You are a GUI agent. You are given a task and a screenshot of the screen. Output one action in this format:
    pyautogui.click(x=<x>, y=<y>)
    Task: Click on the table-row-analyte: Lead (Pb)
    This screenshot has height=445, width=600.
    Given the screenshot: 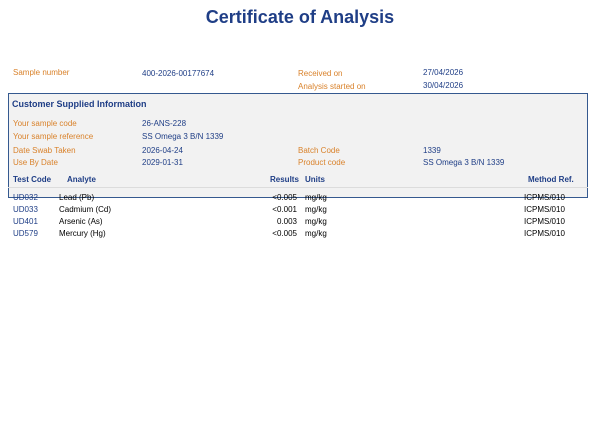 What is the action you would take?
    pyautogui.click(x=77, y=197)
    